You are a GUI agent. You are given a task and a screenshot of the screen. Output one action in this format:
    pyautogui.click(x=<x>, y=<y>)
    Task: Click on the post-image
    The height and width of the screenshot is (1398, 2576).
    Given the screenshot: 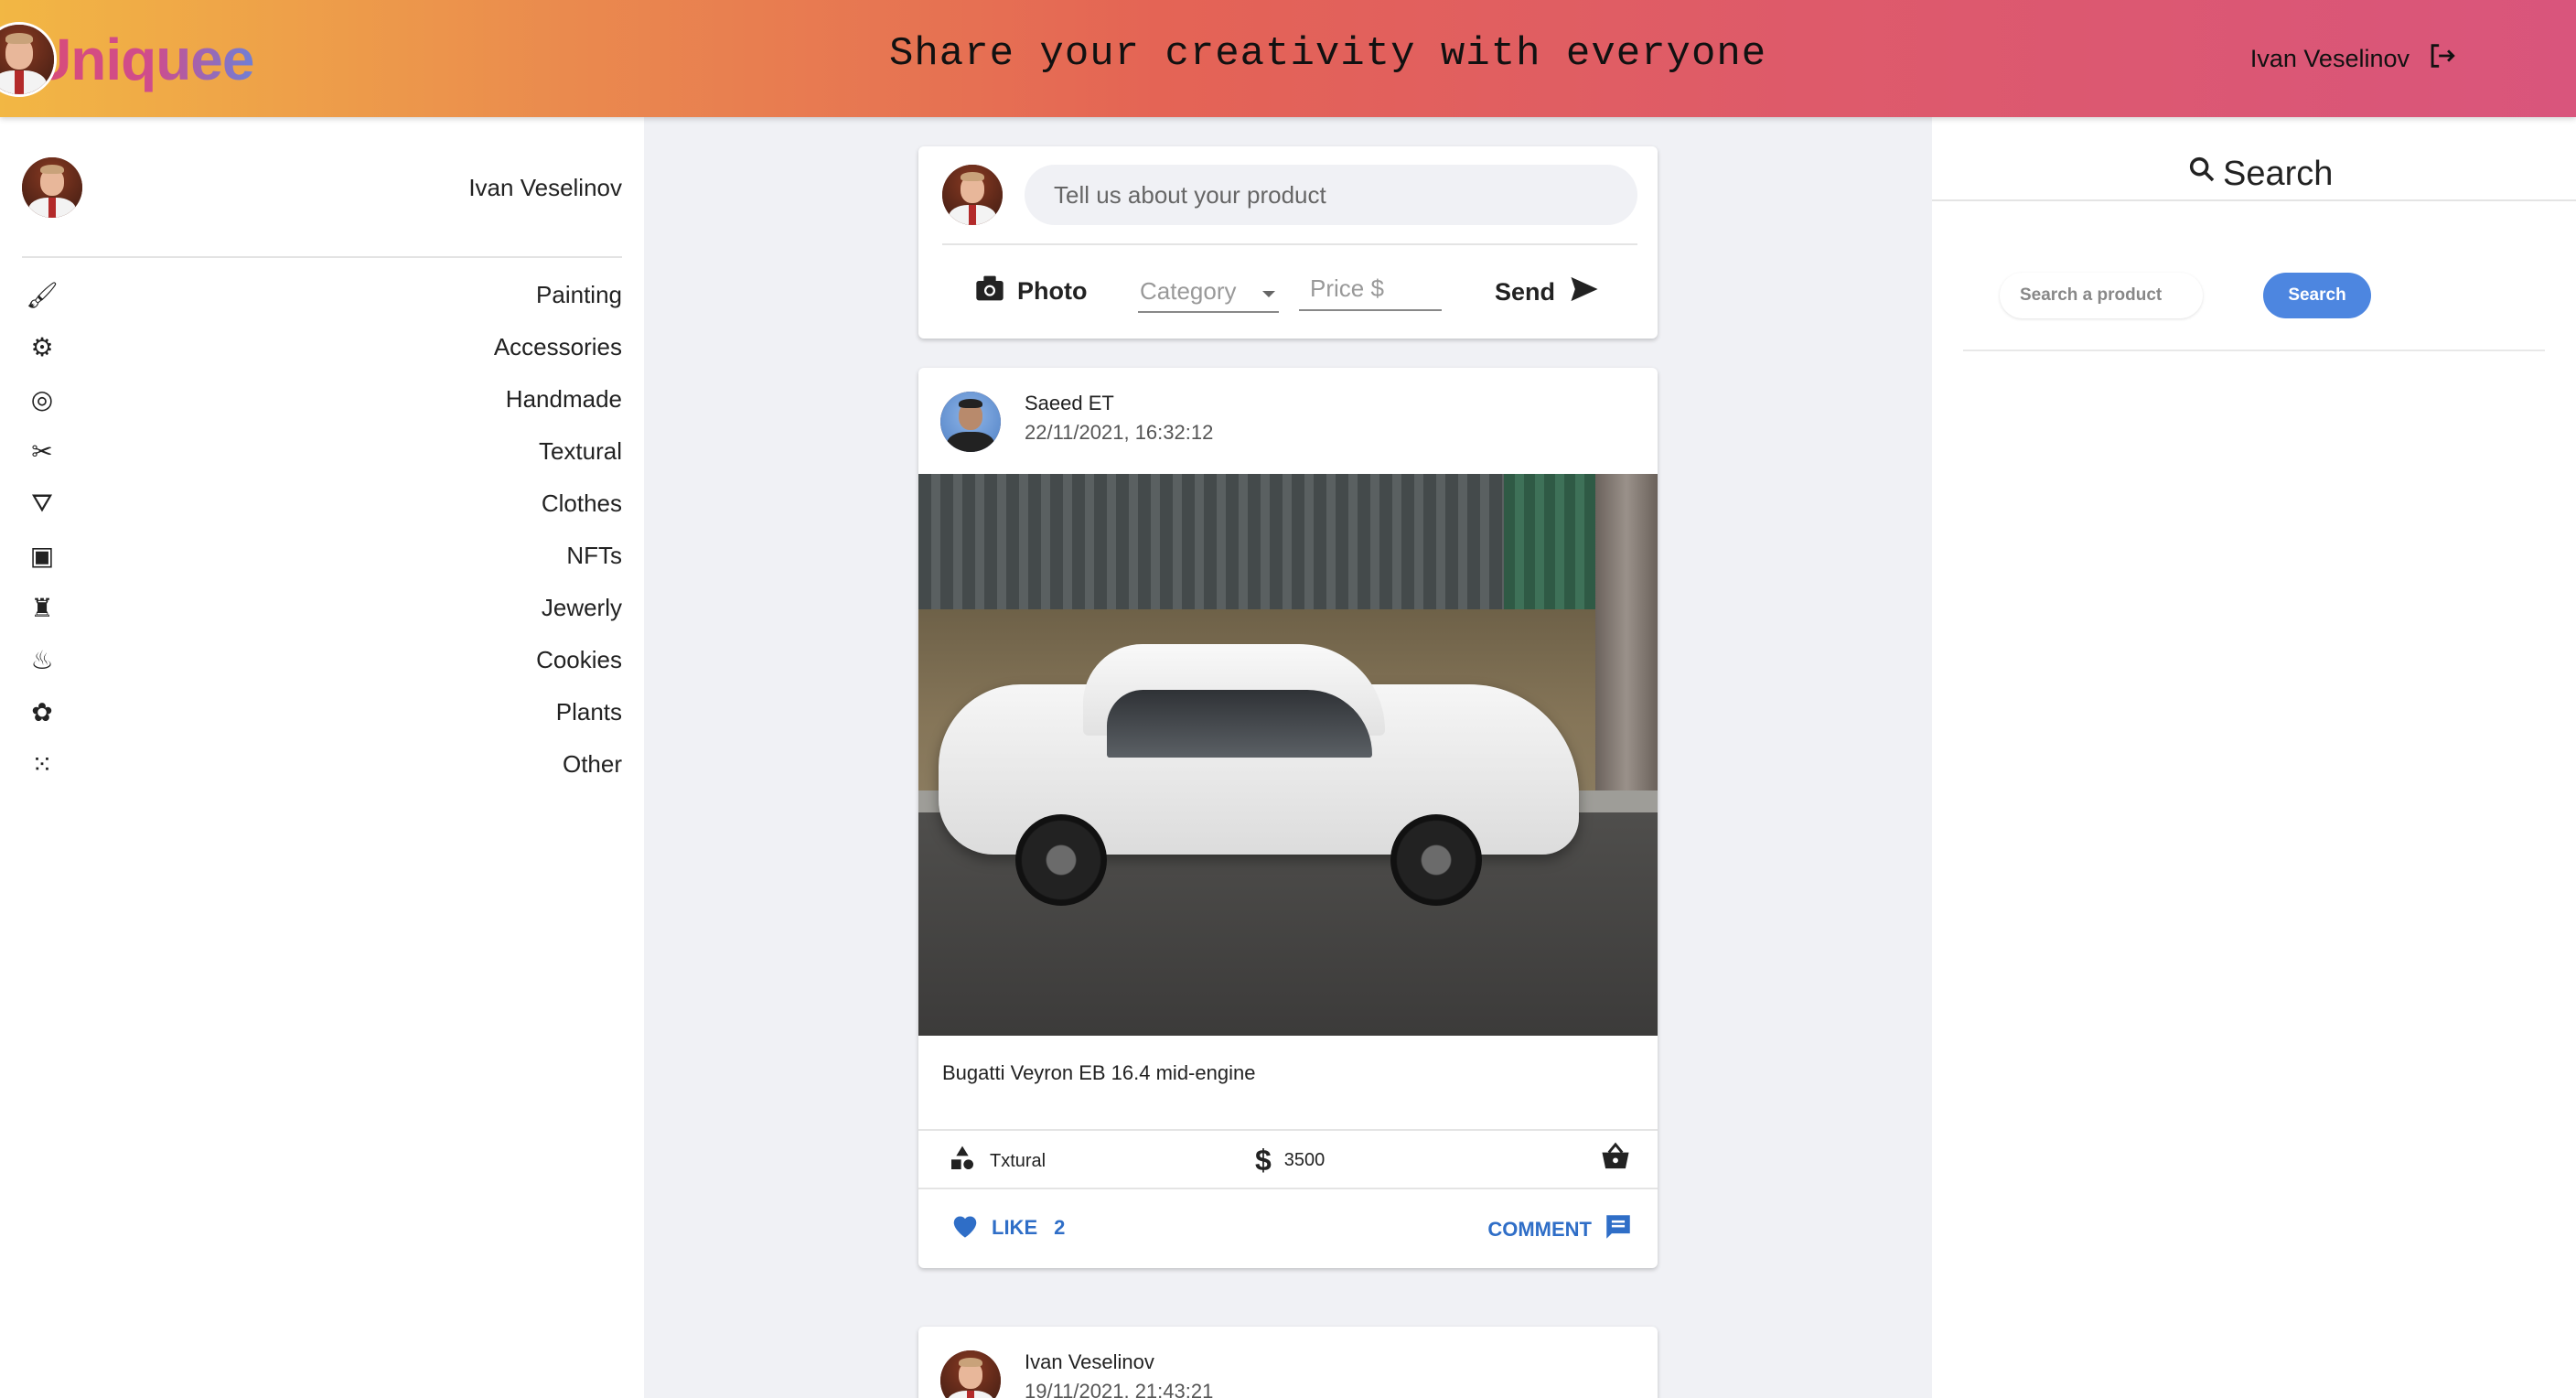 What is the action you would take?
    pyautogui.click(x=1288, y=755)
    